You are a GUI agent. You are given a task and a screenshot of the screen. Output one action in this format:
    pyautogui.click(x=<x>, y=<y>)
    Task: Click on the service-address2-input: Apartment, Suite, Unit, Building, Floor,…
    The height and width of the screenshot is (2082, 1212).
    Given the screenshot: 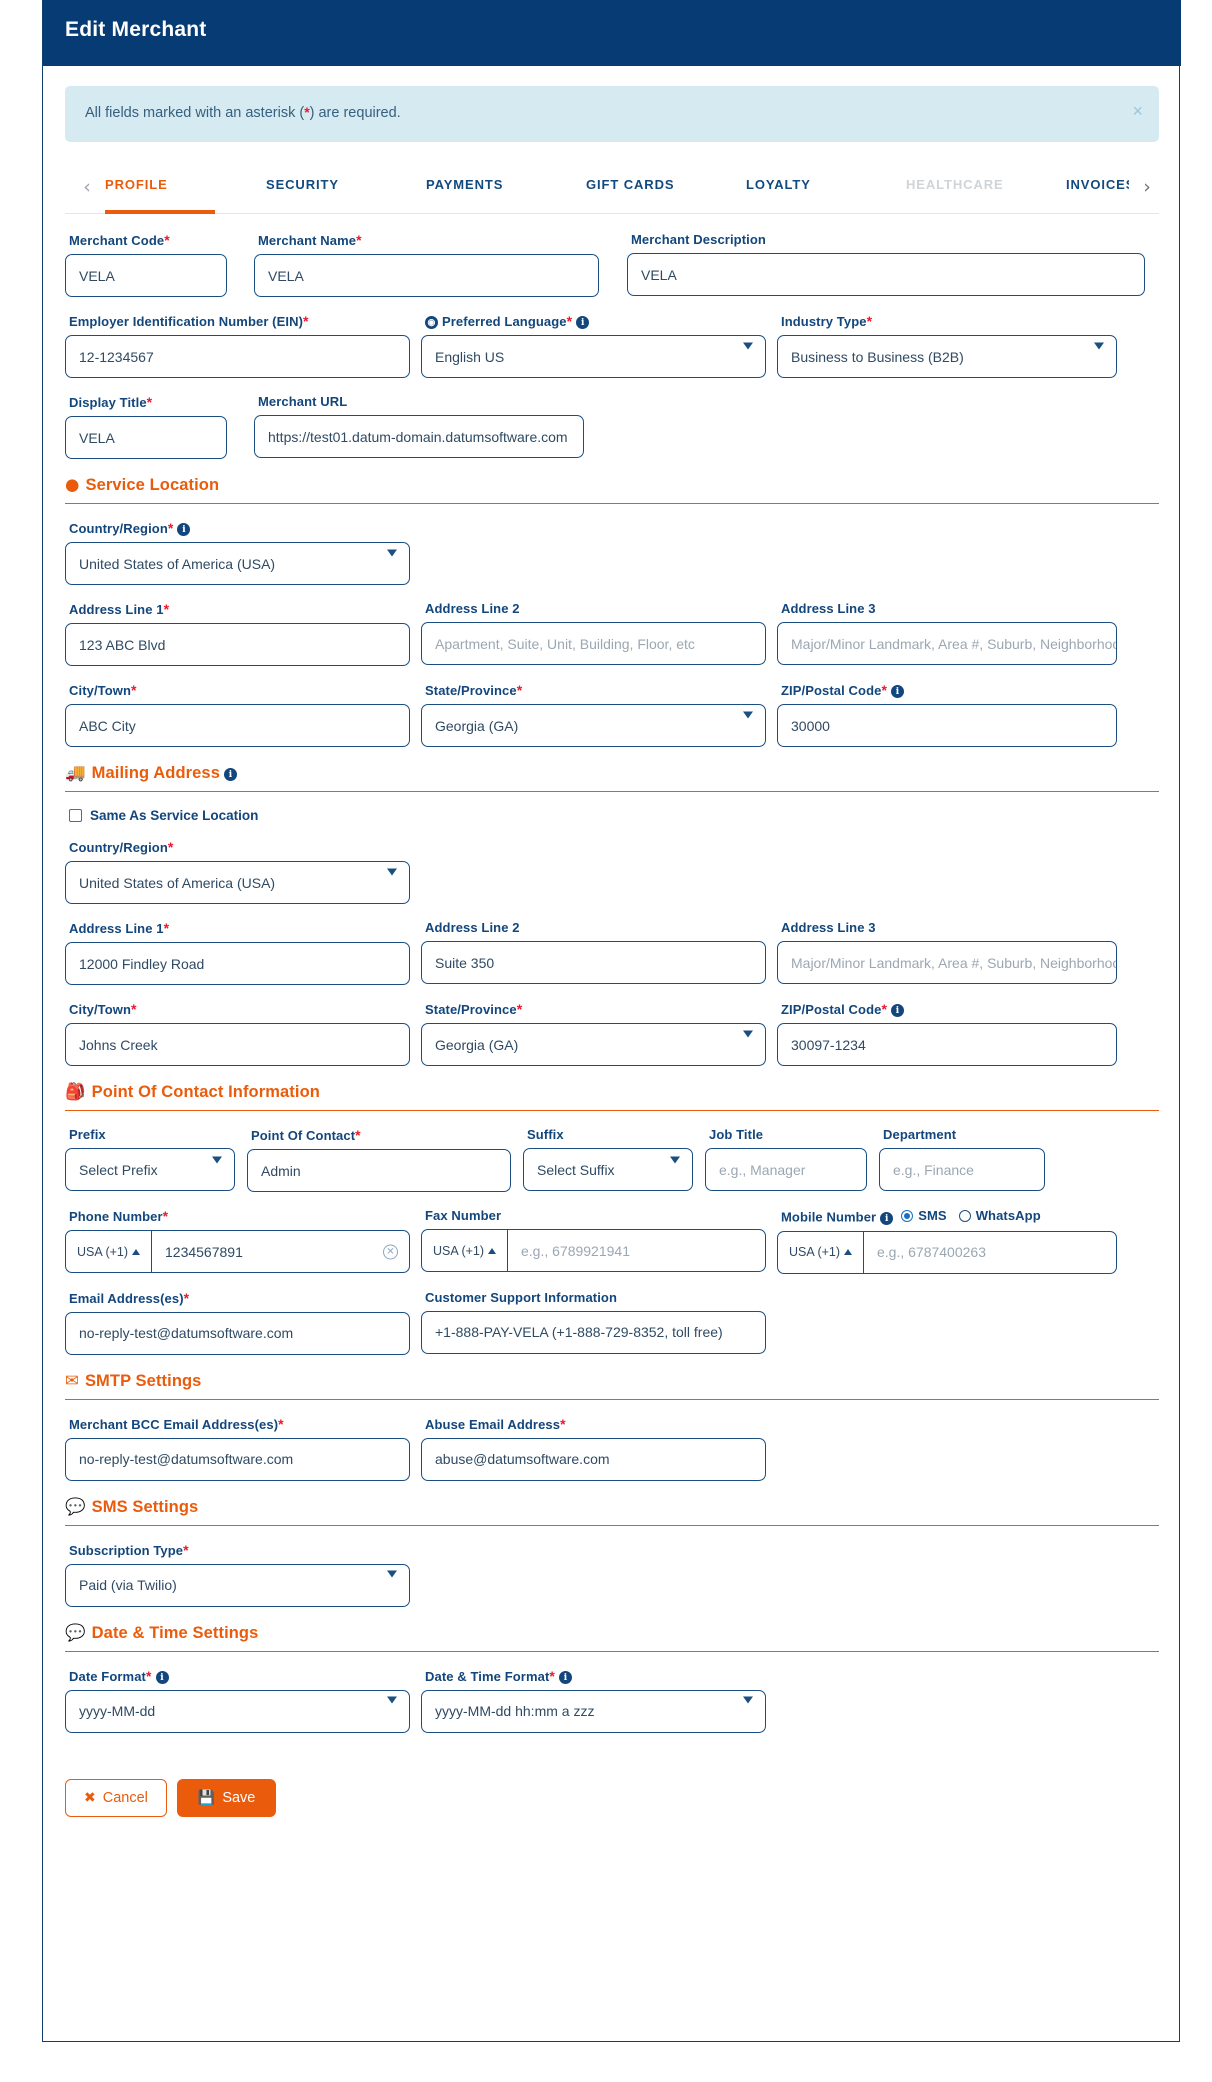 What is the action you would take?
    pyautogui.click(x=593, y=643)
    